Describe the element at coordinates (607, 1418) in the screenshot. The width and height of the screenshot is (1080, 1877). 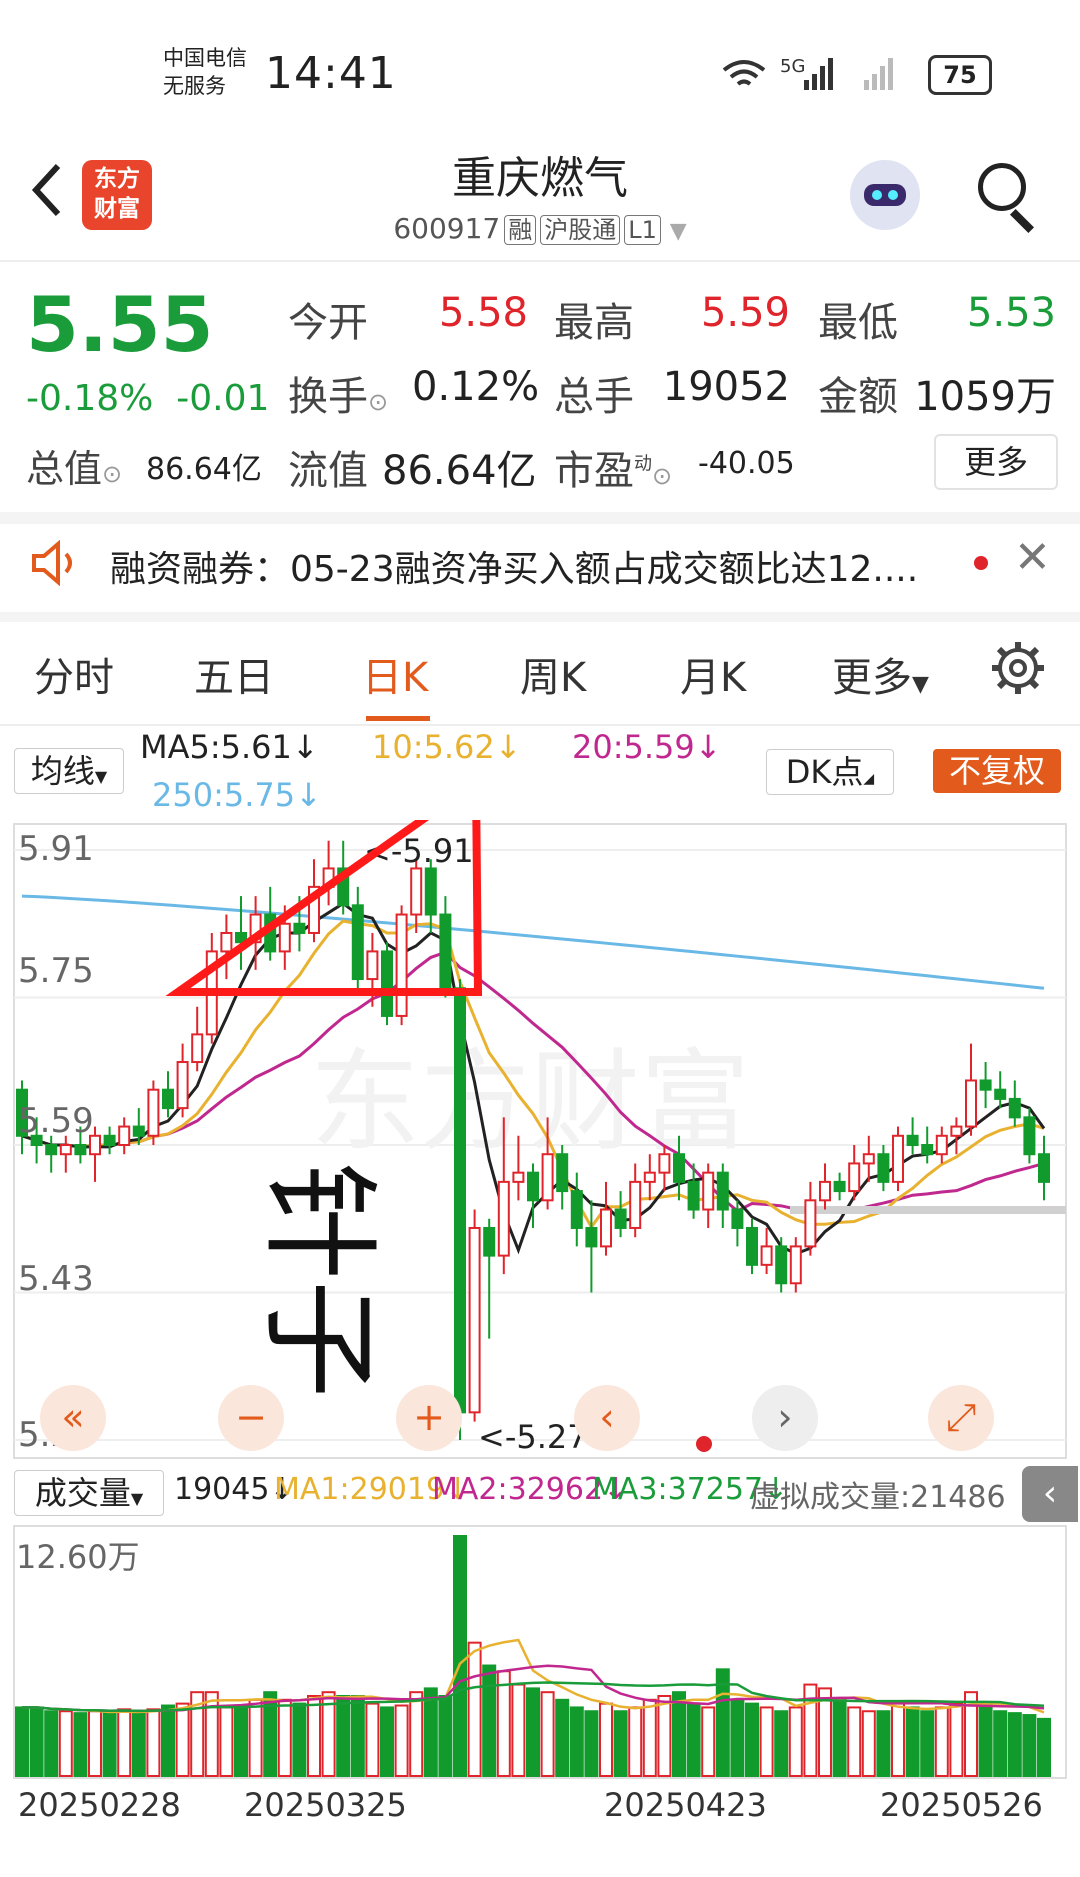
I see `scroll-left-button: ‹` at that location.